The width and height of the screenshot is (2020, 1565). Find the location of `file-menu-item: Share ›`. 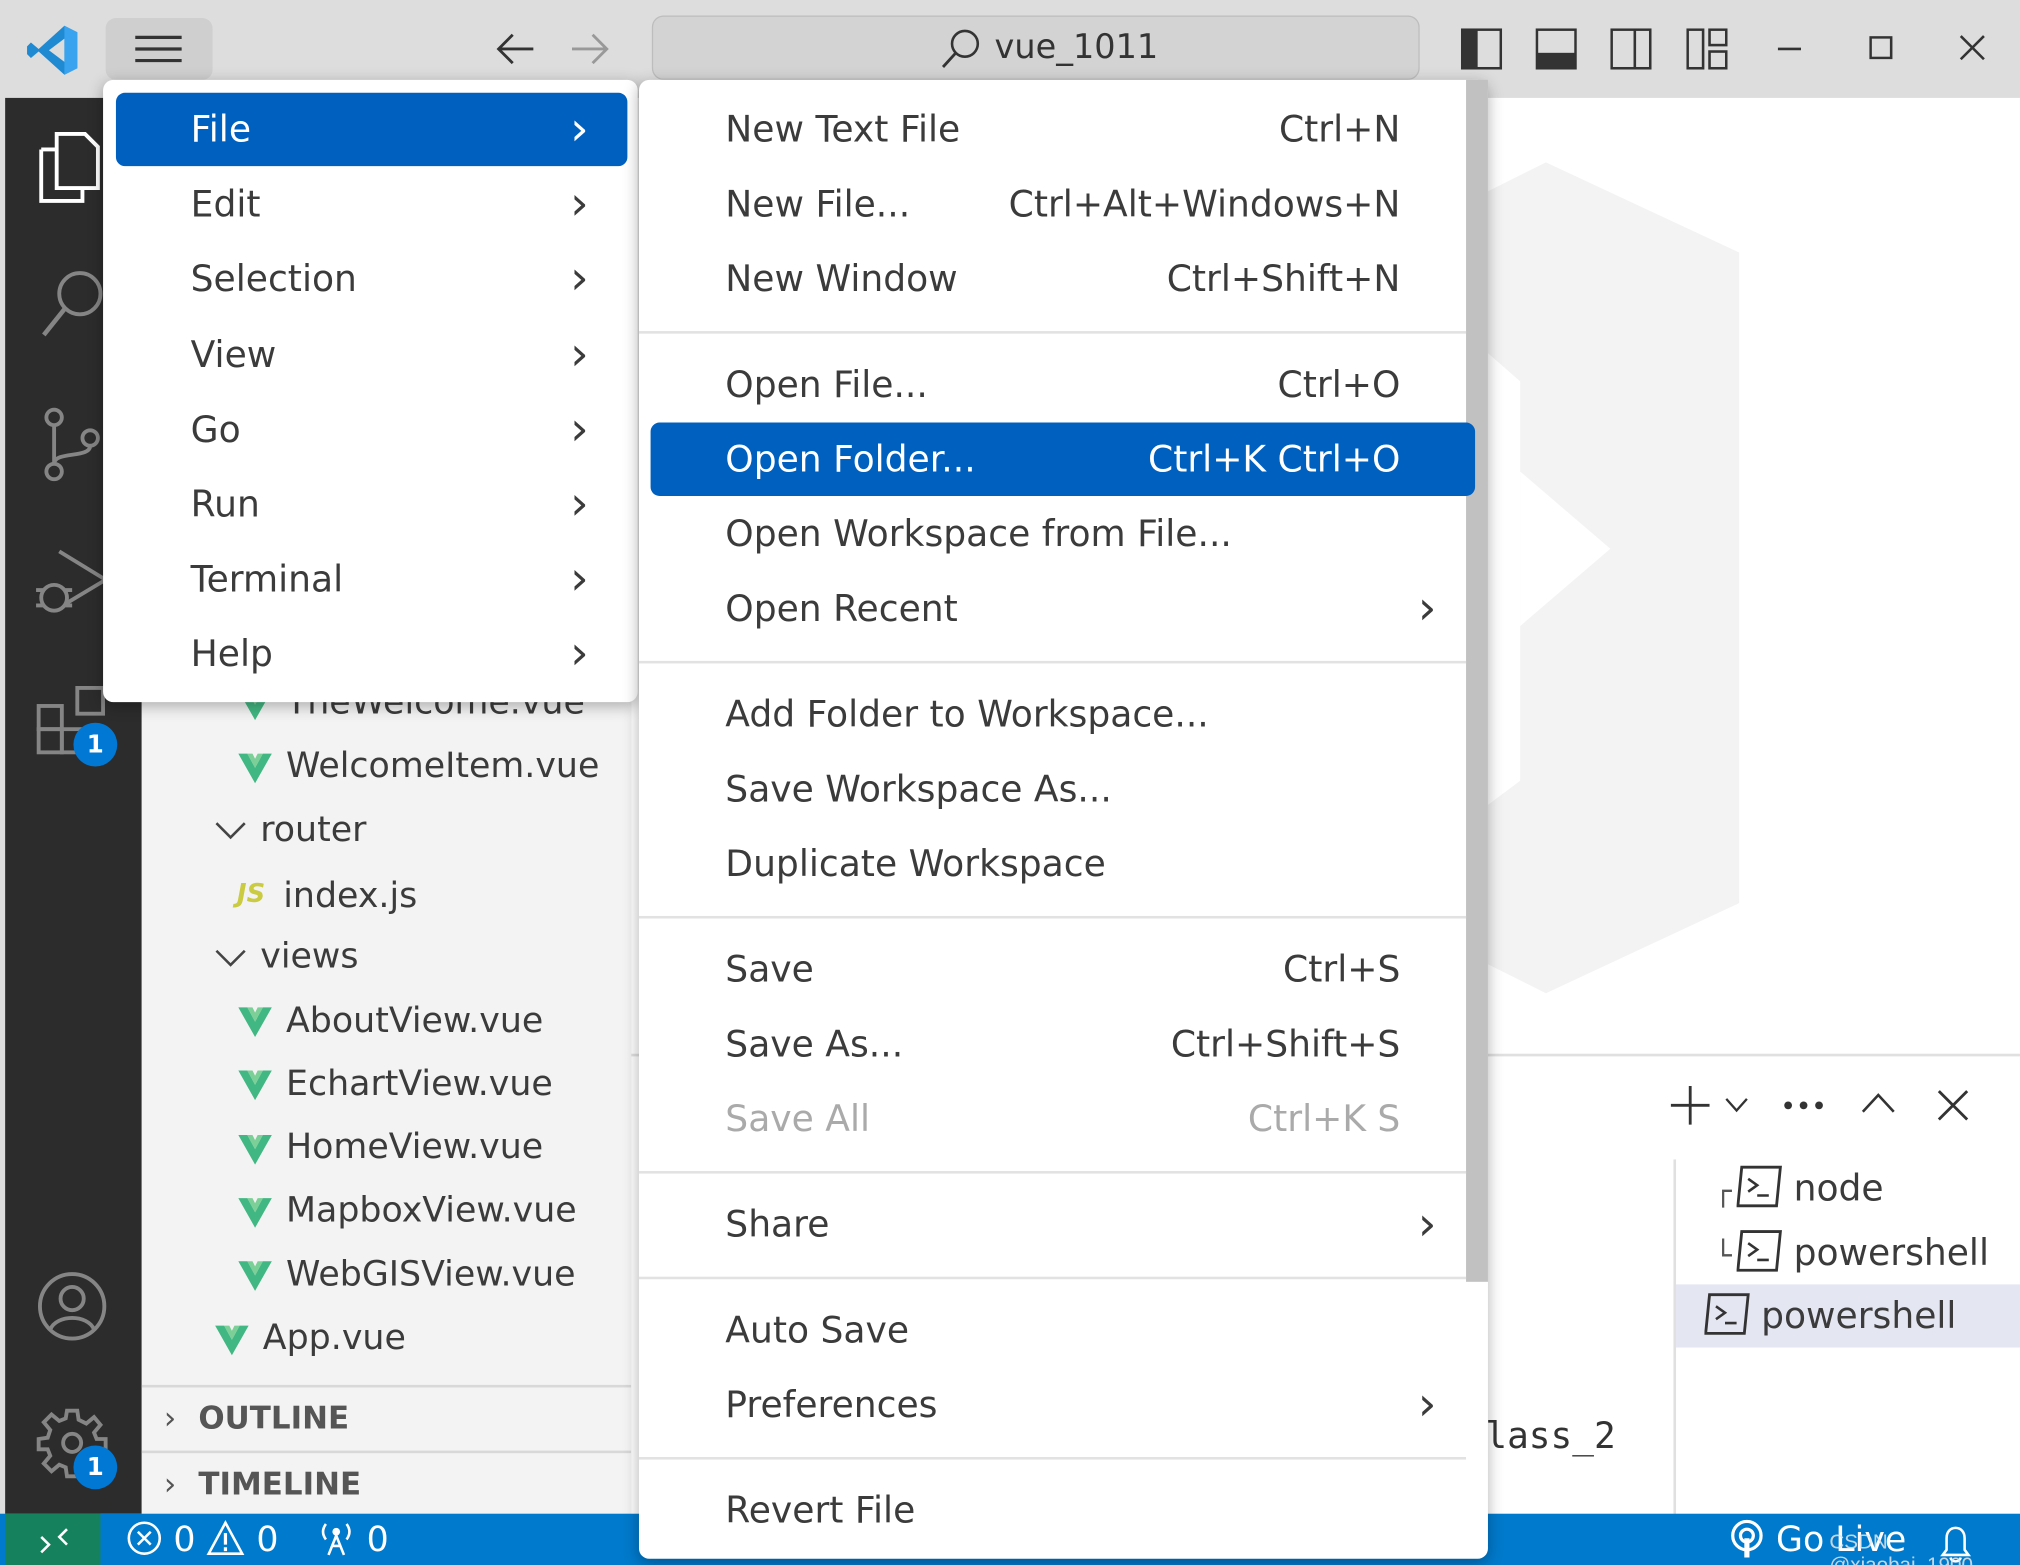

file-menu-item: Share › is located at coordinates (1063, 1224).